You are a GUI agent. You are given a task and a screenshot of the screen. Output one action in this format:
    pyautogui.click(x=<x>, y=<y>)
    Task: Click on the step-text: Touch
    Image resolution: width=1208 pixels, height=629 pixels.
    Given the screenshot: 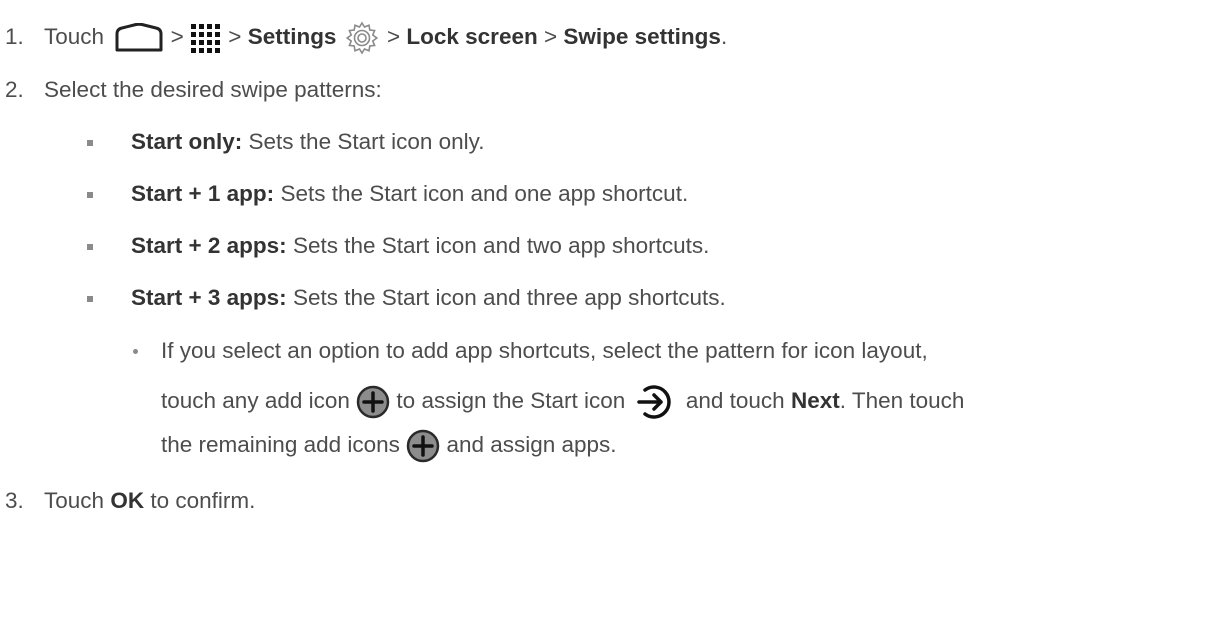 What is the action you would take?
    pyautogui.click(x=74, y=36)
    